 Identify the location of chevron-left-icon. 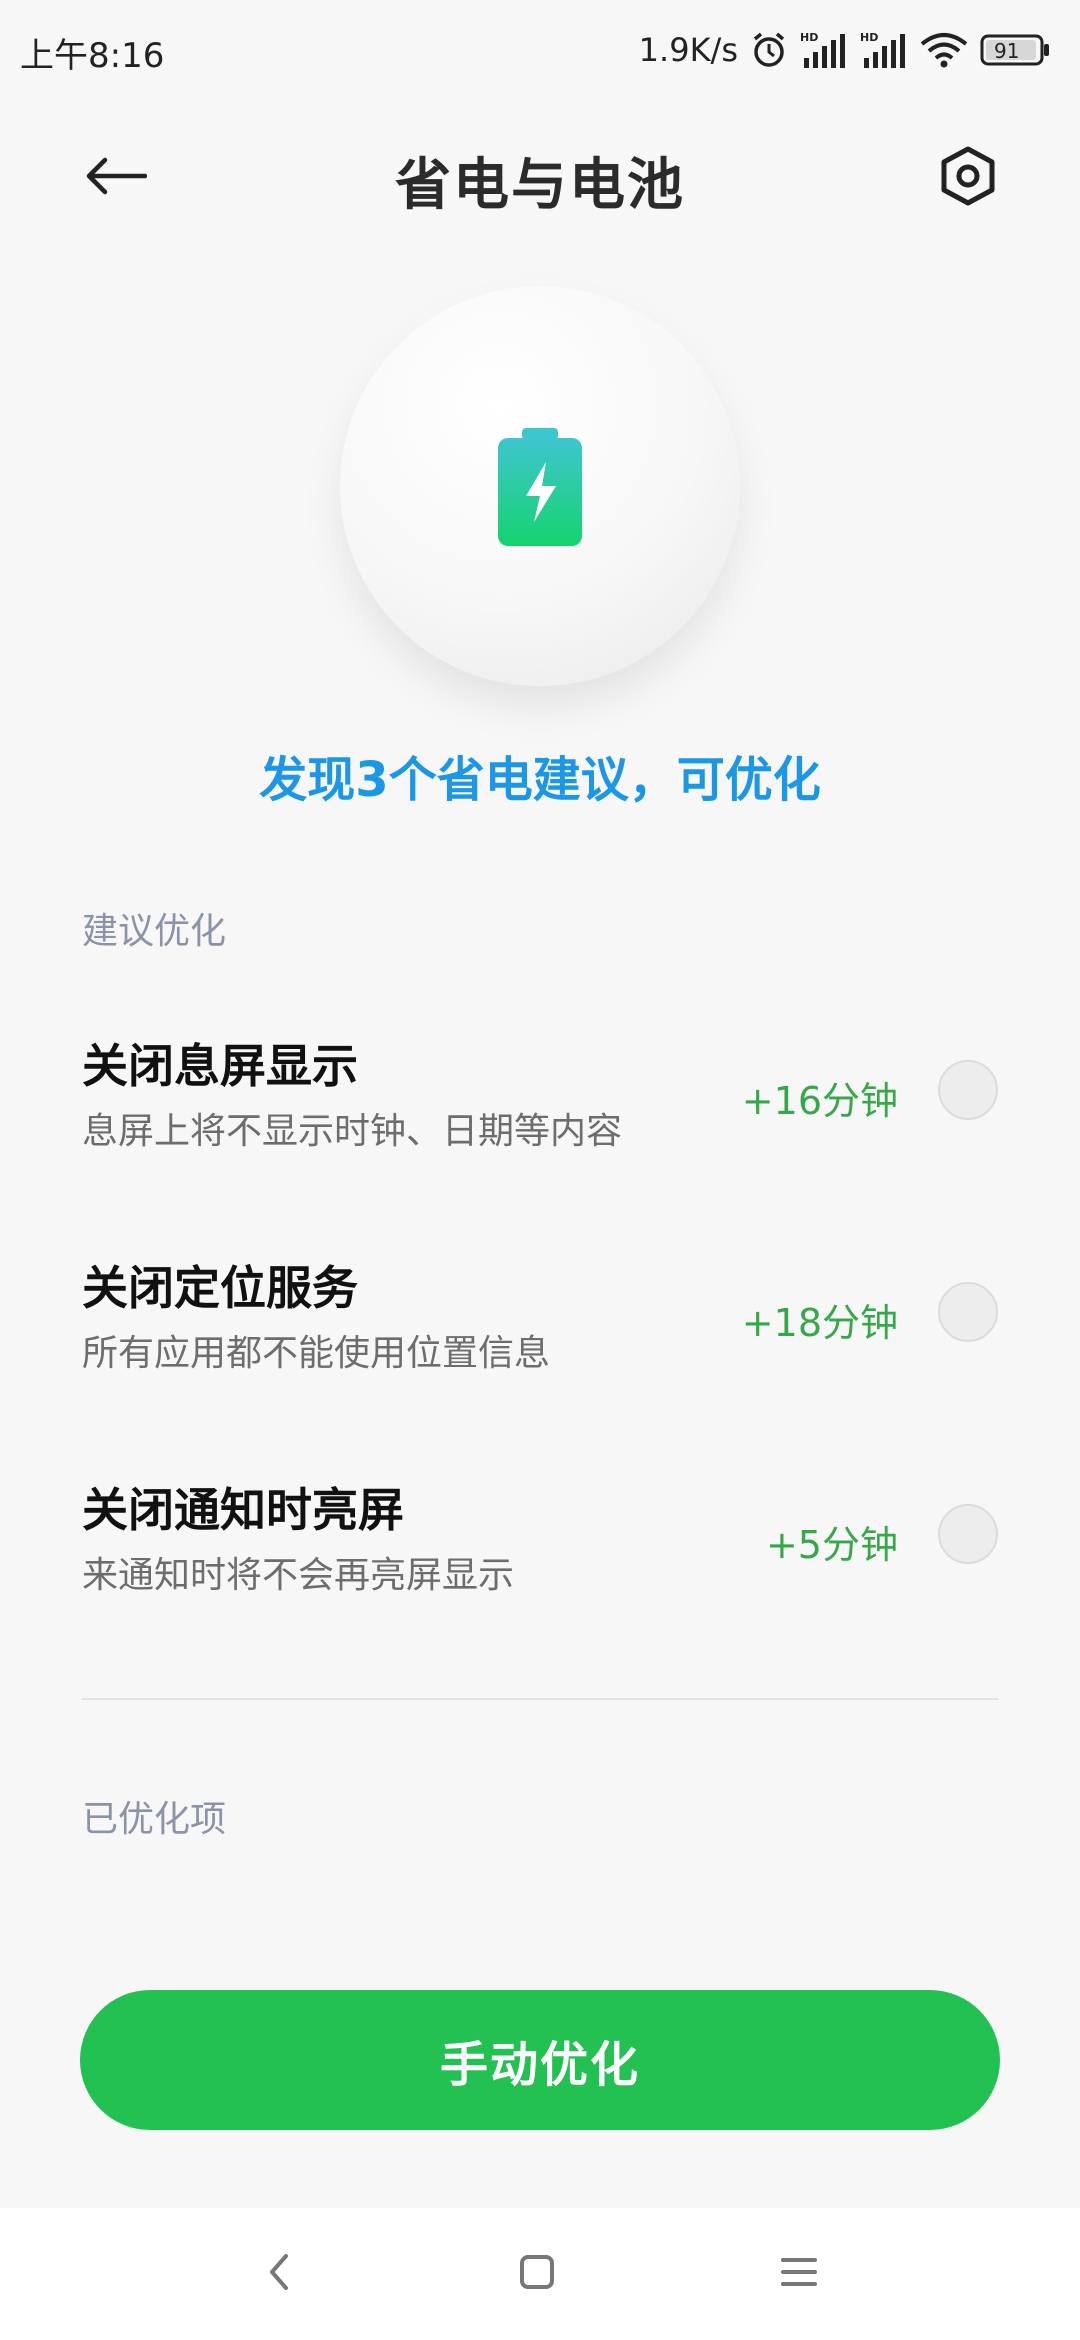
(279, 2274).